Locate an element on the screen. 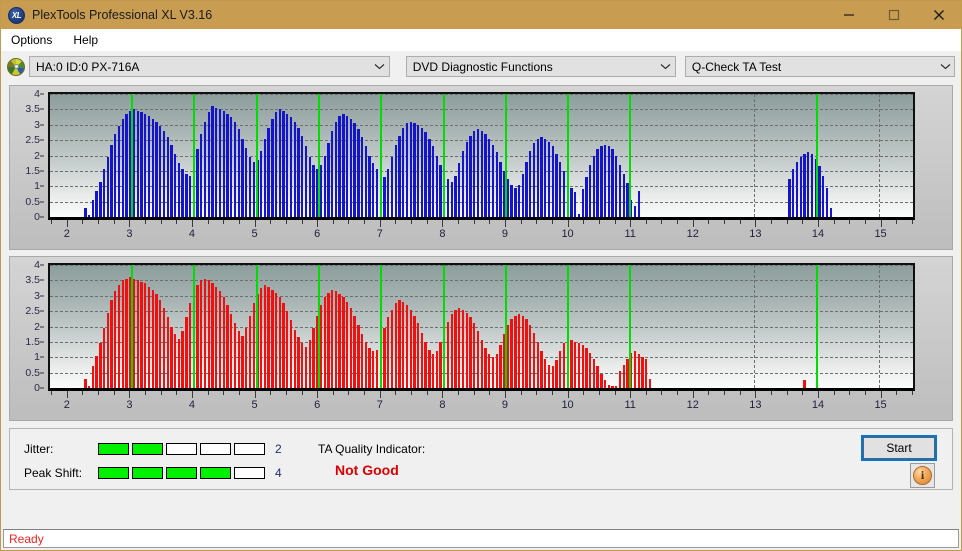  test-select-value: Q-Check TA Test is located at coordinates (736, 66).